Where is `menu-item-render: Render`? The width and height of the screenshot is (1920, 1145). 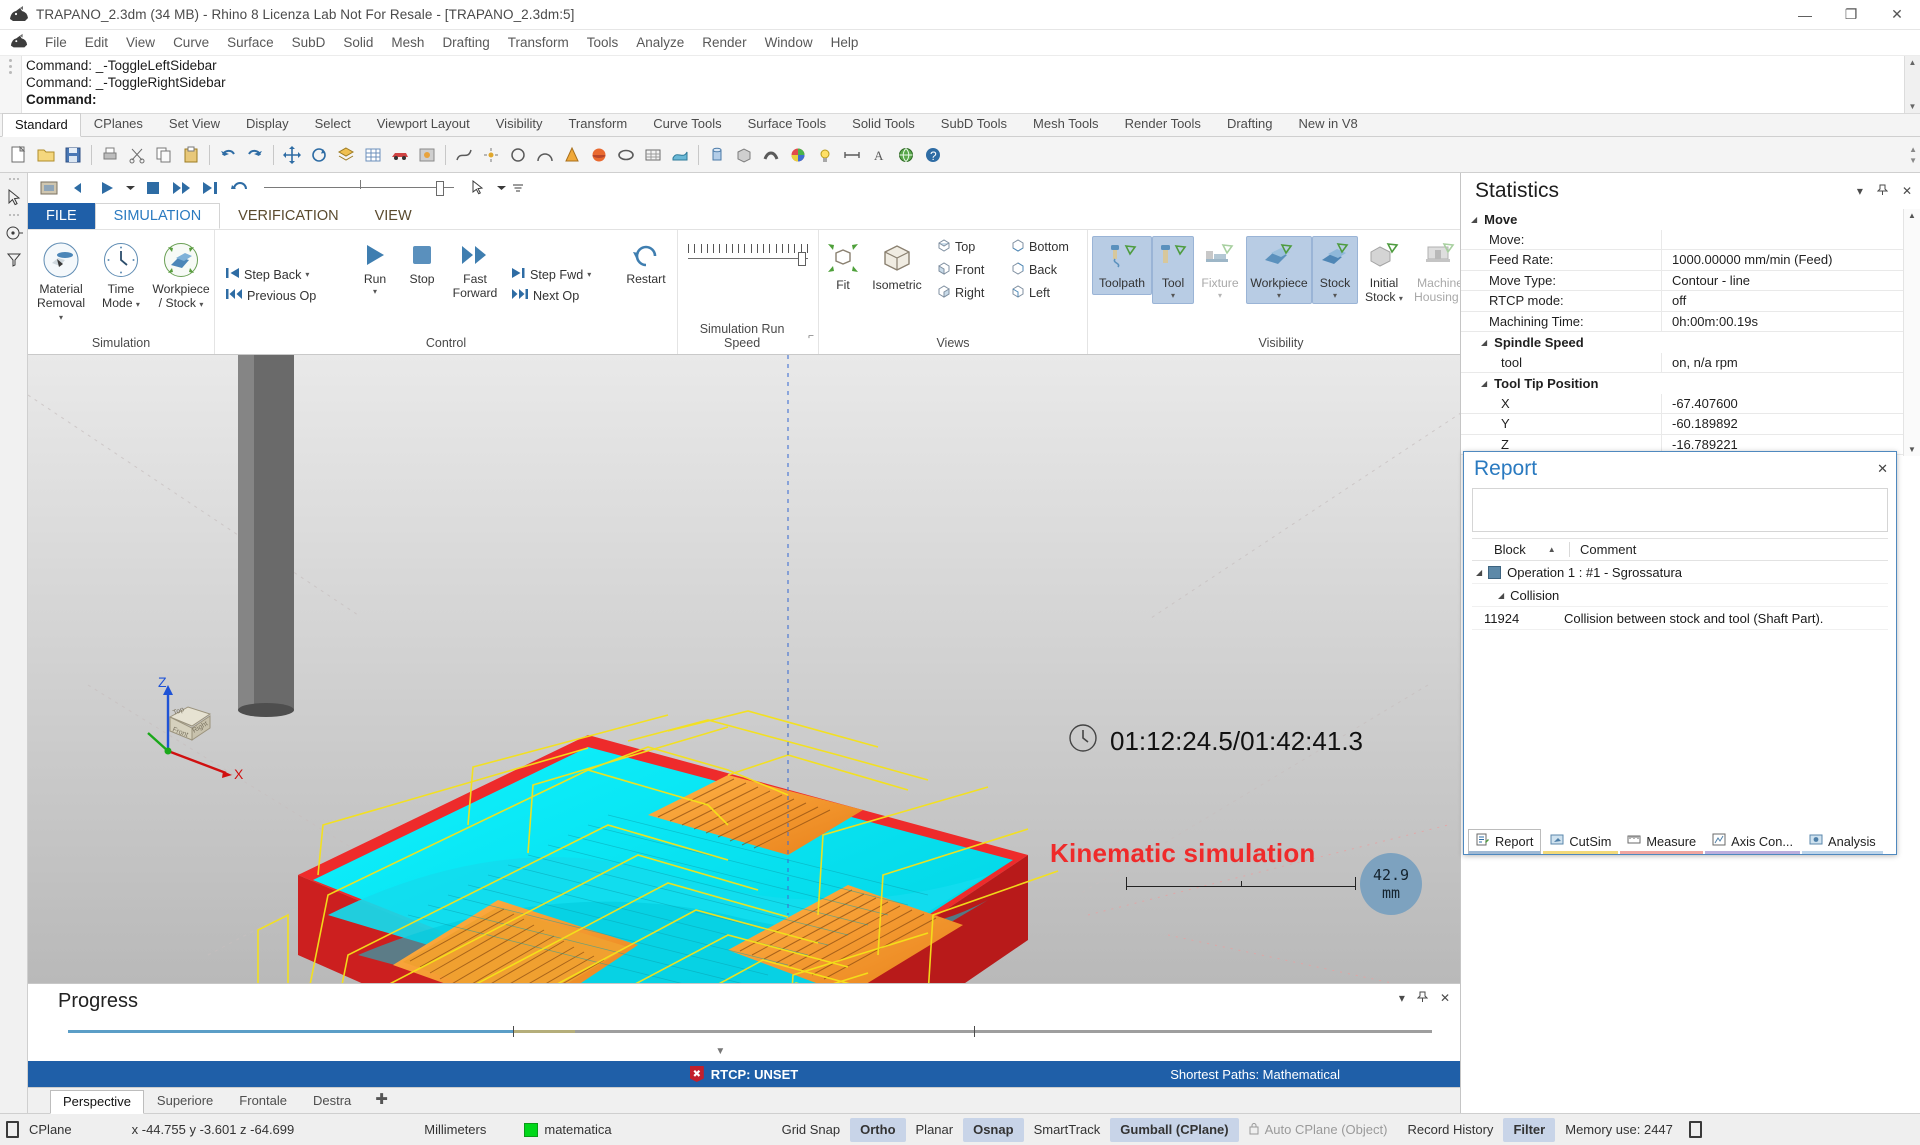 menu-item-render: Render is located at coordinates (724, 42).